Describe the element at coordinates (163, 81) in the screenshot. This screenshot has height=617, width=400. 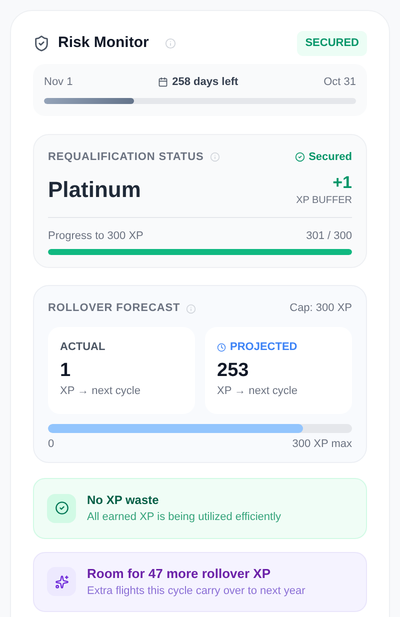
I see `calendar-icon` at that location.